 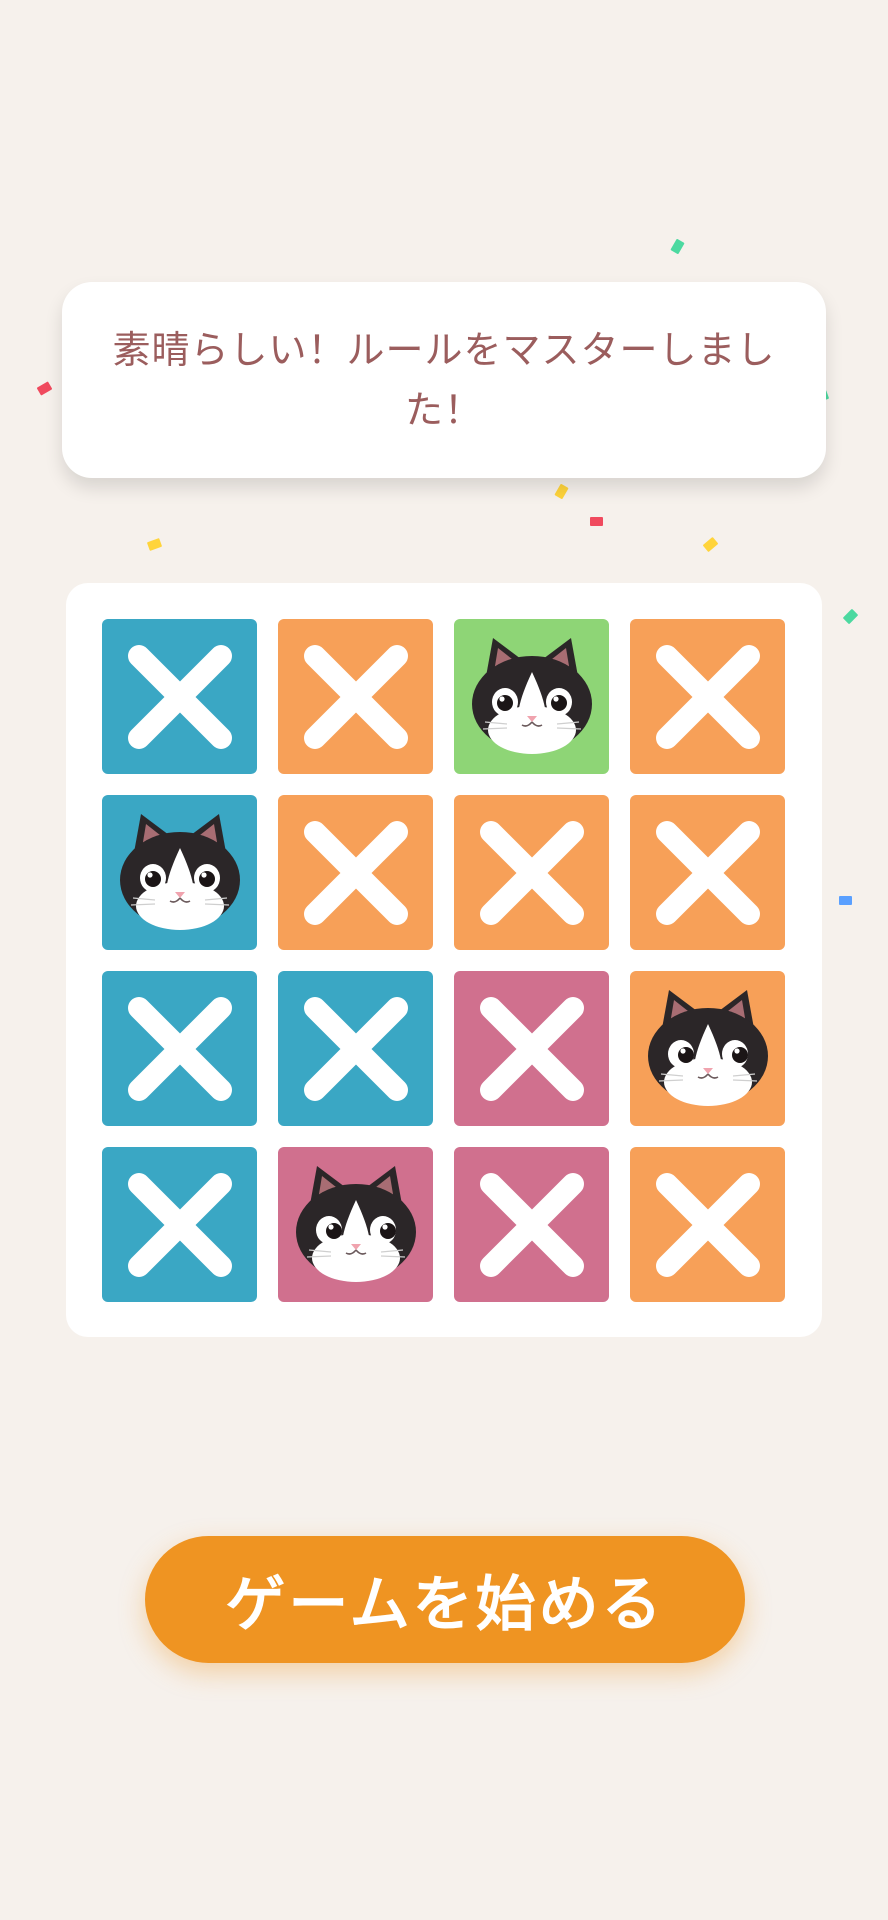 I want to click on success-message-card: 素晴らしい！ルールをマスターしました！, so click(x=444, y=380).